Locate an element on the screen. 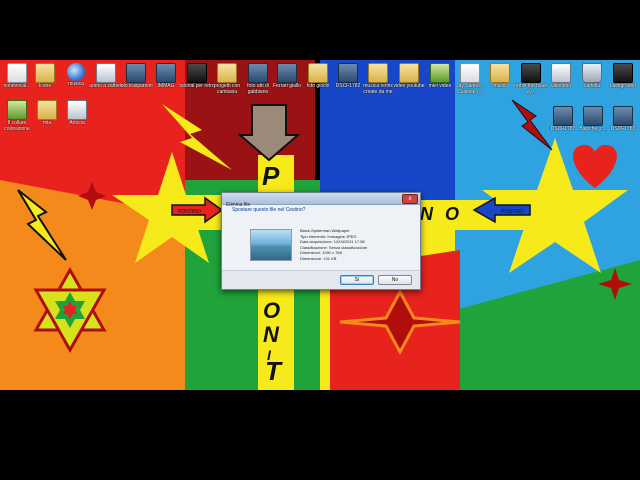  globe-icon is located at coordinates (76, 72).